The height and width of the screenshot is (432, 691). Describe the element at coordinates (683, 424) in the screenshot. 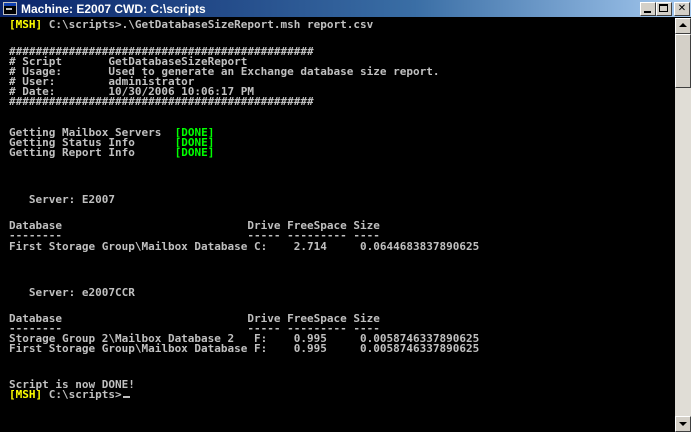

I see `scroll-down-arrow-icon` at that location.